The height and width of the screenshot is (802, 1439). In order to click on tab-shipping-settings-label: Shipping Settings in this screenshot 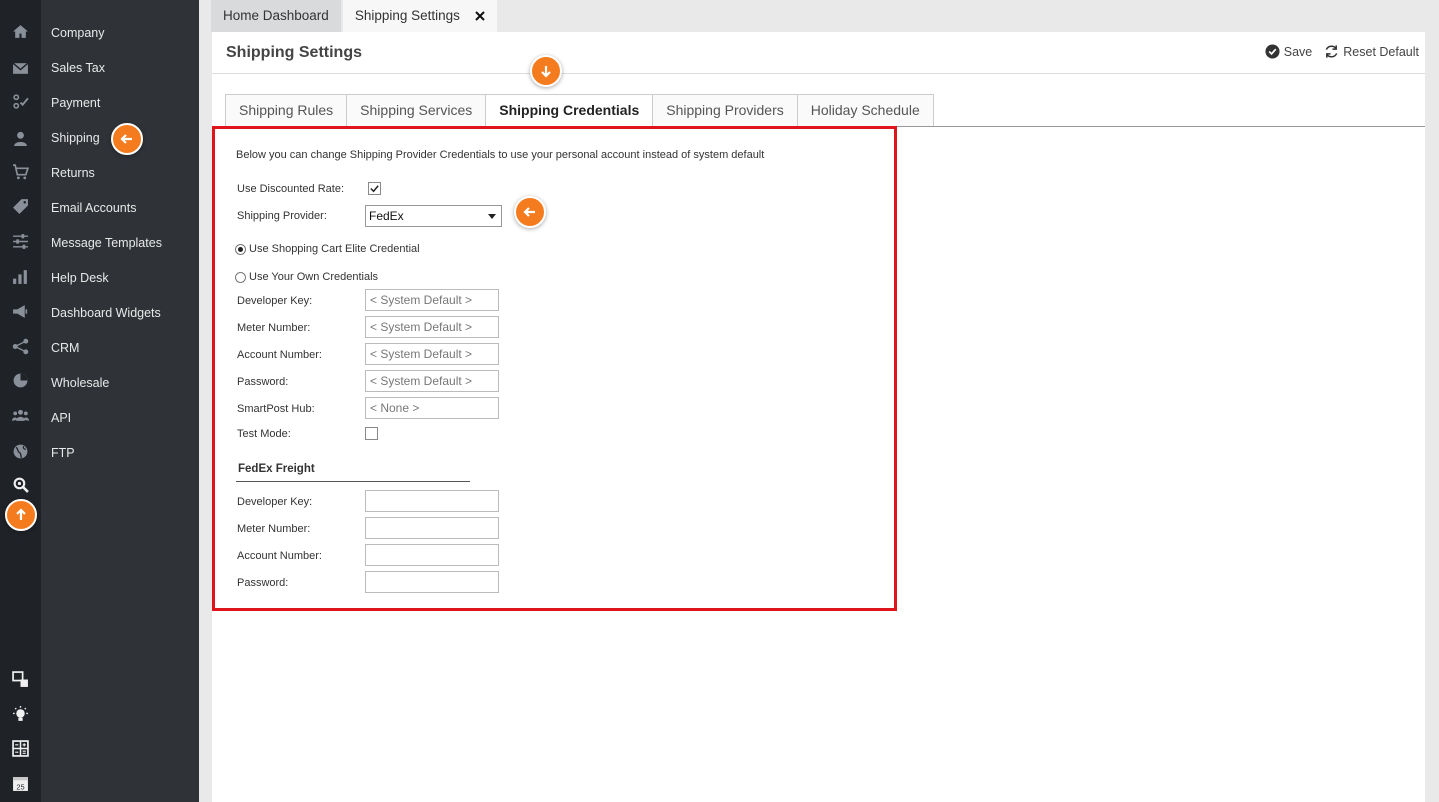, I will do `click(407, 15)`.